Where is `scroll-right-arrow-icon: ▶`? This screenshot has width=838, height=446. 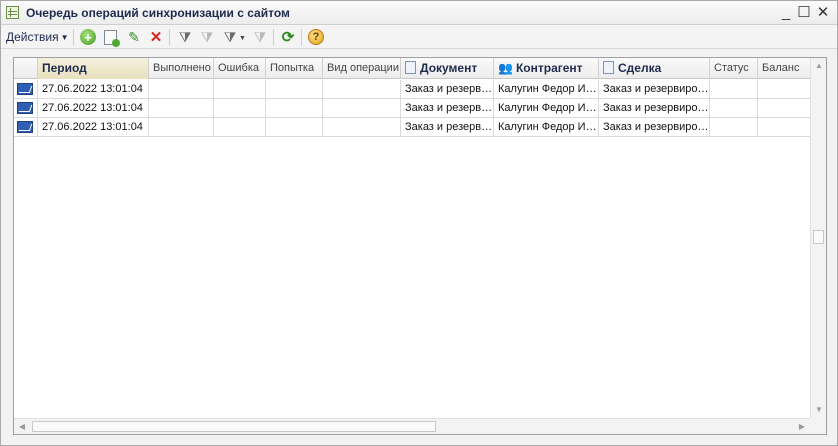
scroll-right-arrow-icon: ▶ is located at coordinates (802, 426).